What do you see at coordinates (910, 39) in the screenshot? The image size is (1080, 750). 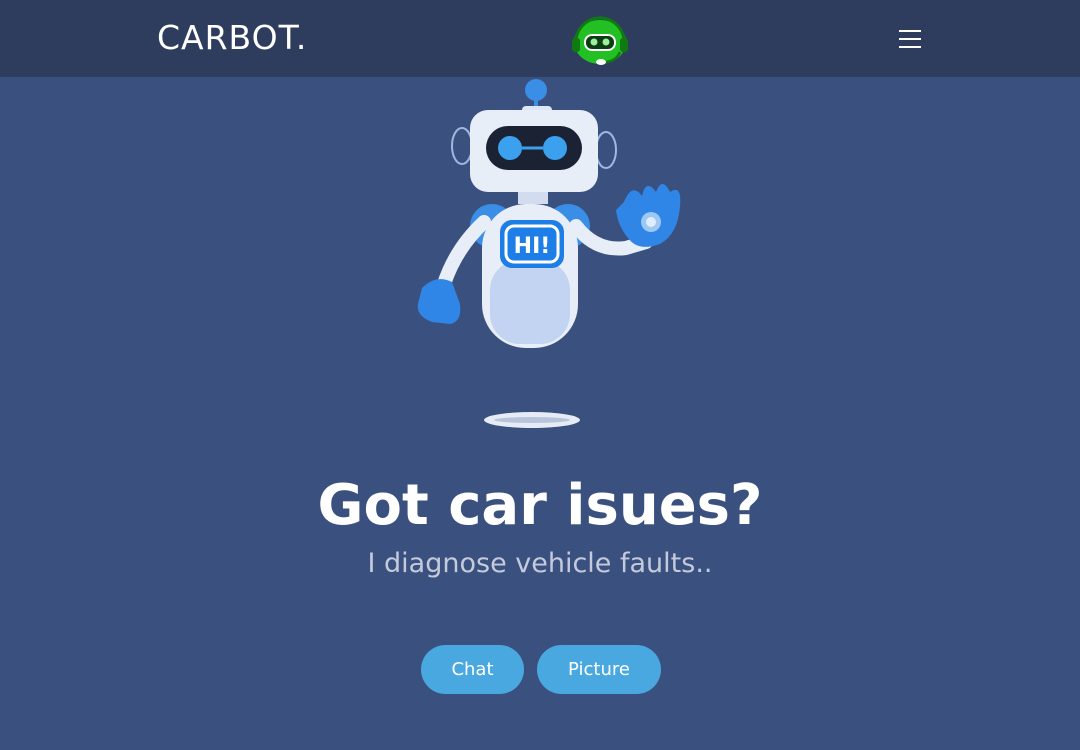 I see `menu-toggle-button` at bounding box center [910, 39].